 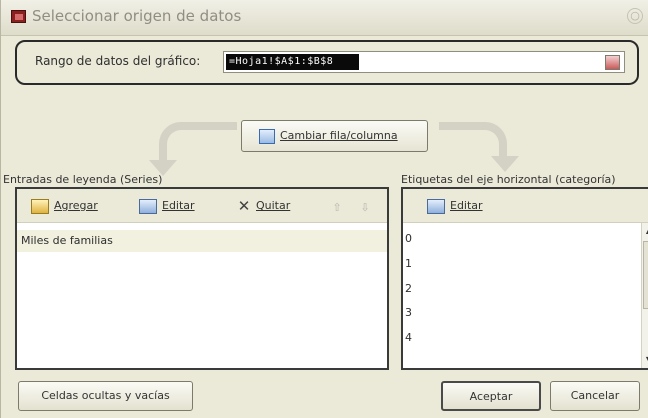 What do you see at coordinates (595, 396) in the screenshot?
I see `cancel-button: Cancelar` at bounding box center [595, 396].